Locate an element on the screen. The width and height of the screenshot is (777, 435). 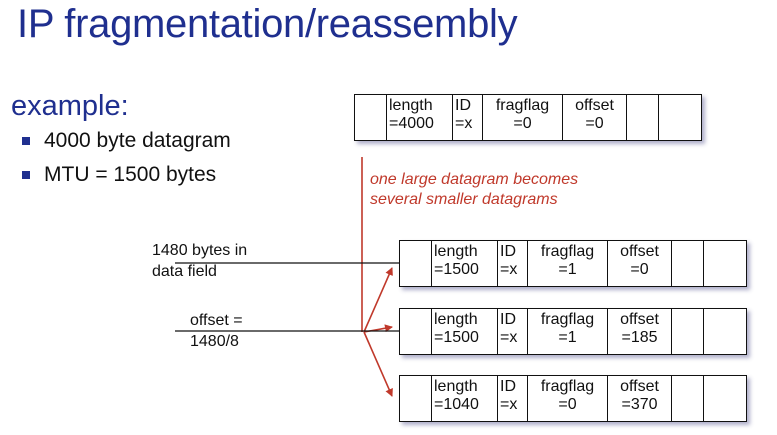
bullet-text: 4000 byte datagram is located at coordinates (137, 140).